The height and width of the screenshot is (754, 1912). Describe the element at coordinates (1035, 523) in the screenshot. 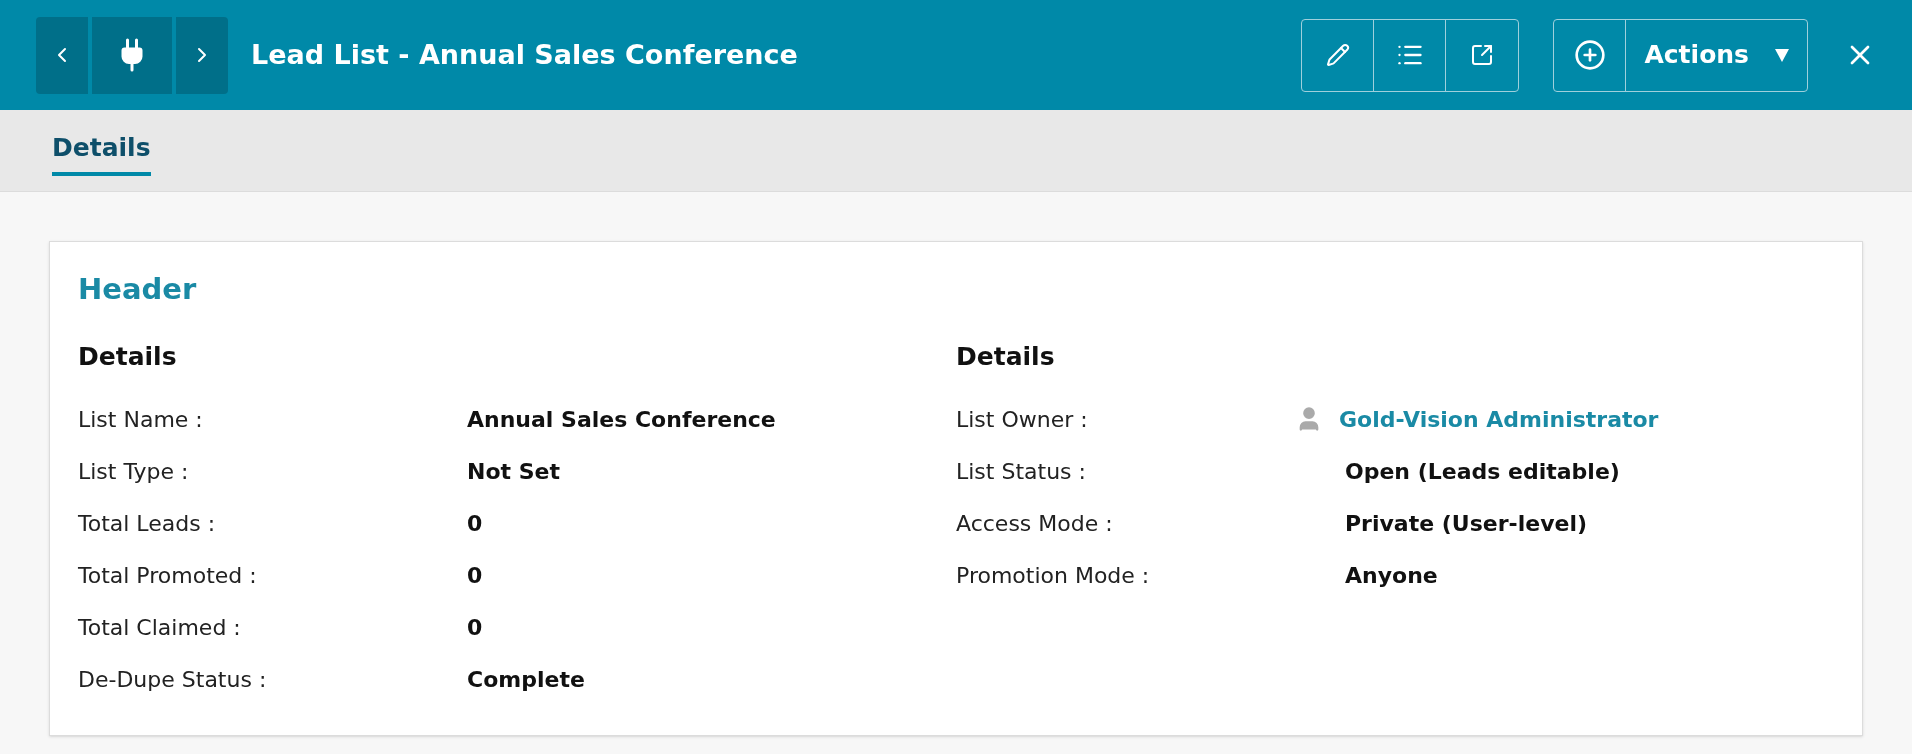

I see `field-label: Access Mode :` at that location.